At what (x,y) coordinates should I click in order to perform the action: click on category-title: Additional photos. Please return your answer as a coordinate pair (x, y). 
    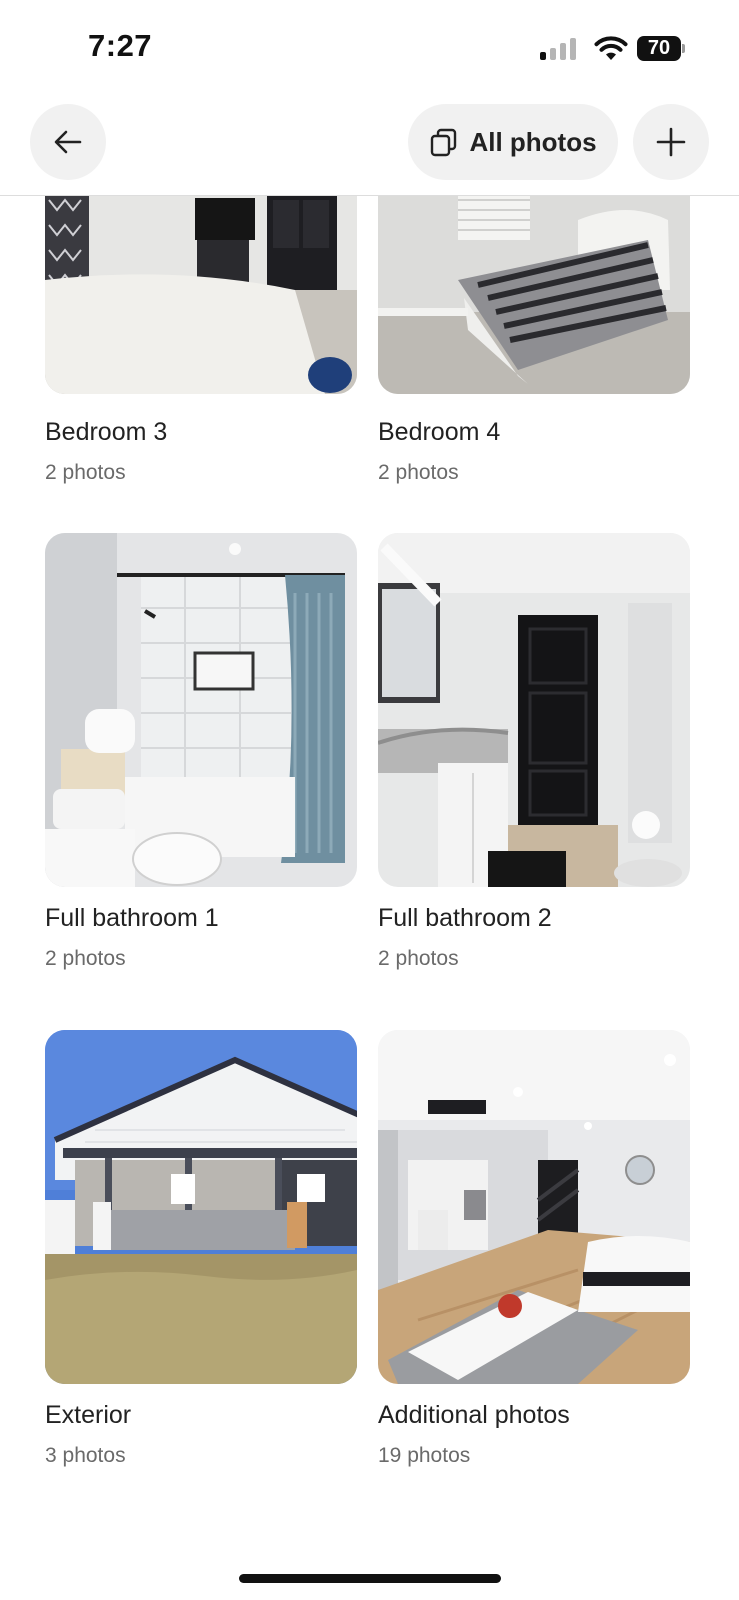
    Looking at the image, I should click on (474, 1415).